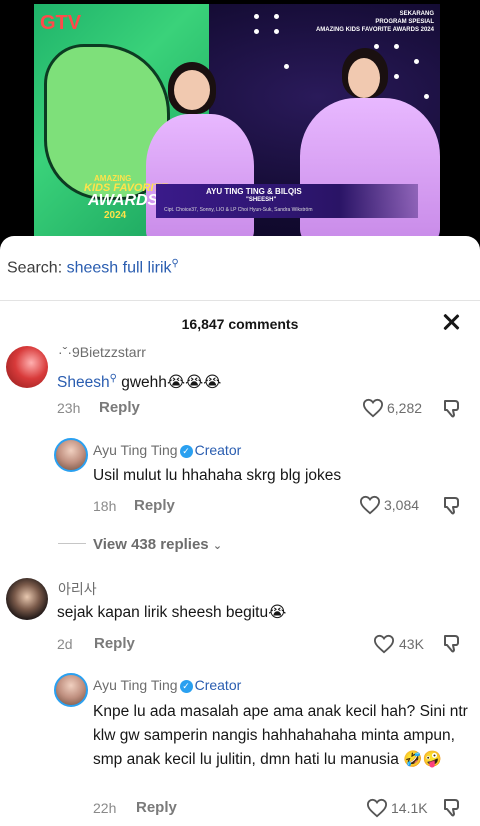 This screenshot has height=826, width=480. What do you see at coordinates (261, 200) in the screenshot?
I see `song-title: "SHEESH"` at bounding box center [261, 200].